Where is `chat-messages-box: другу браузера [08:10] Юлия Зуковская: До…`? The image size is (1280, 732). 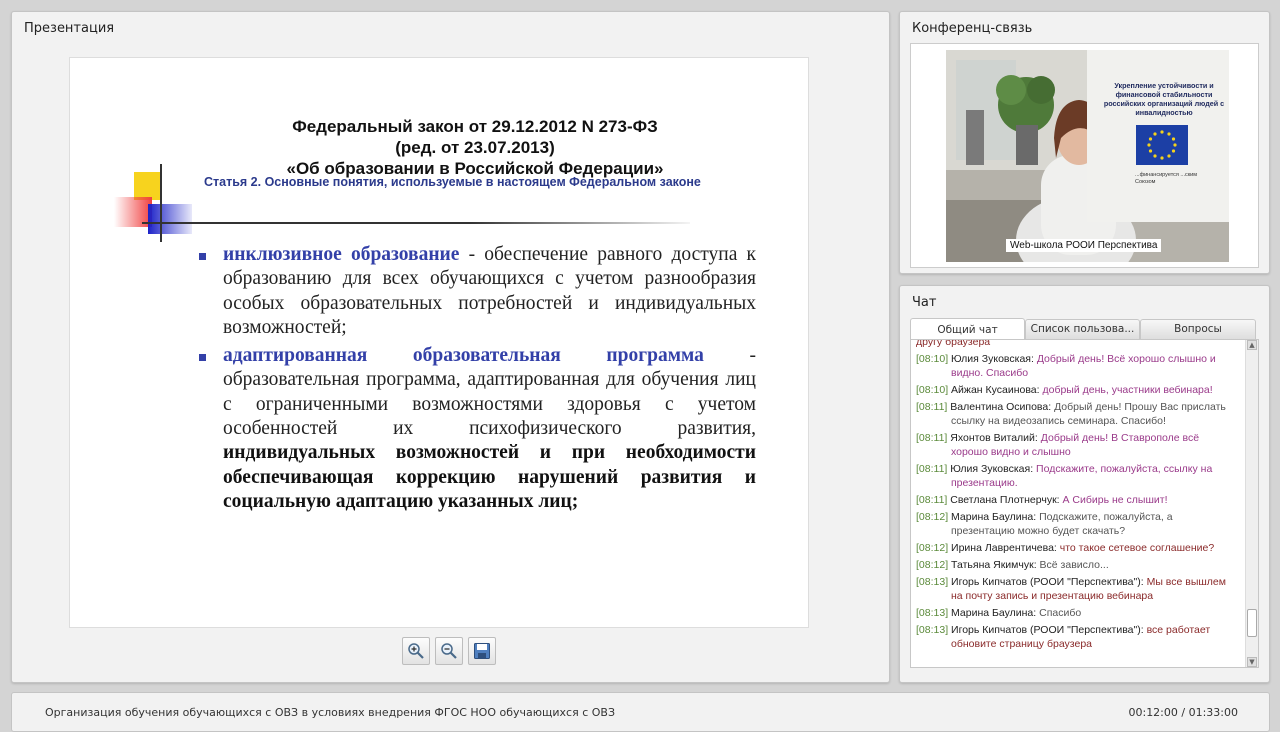
chat-messages-box: другу браузера [08:10] Юлия Зуковская: До… is located at coordinates (1084, 503).